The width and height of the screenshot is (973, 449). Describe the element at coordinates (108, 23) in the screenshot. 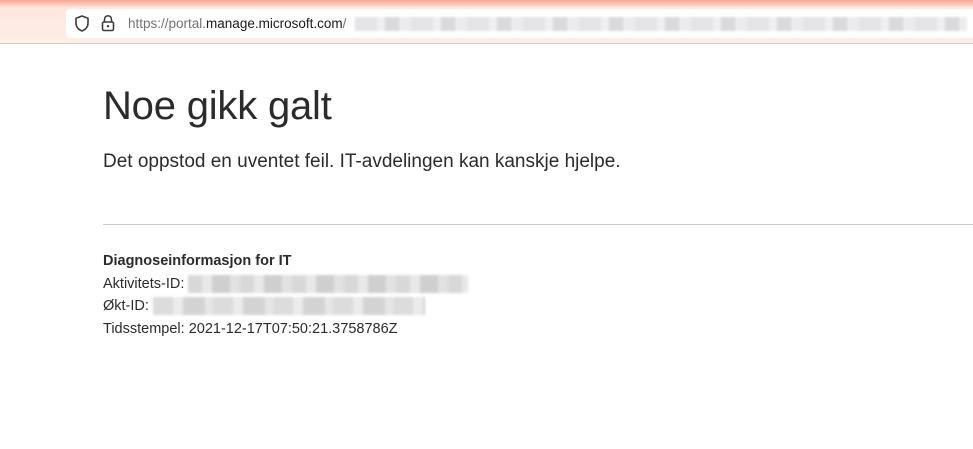

I see `lock-icon` at that location.